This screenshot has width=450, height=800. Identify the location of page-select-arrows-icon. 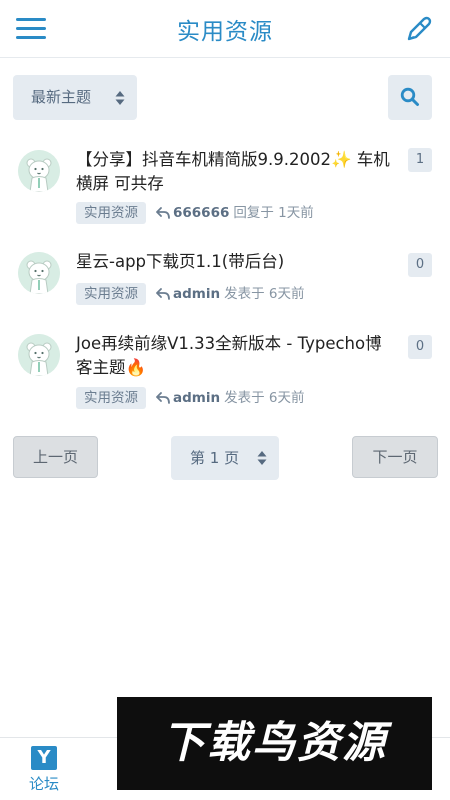
(262, 458).